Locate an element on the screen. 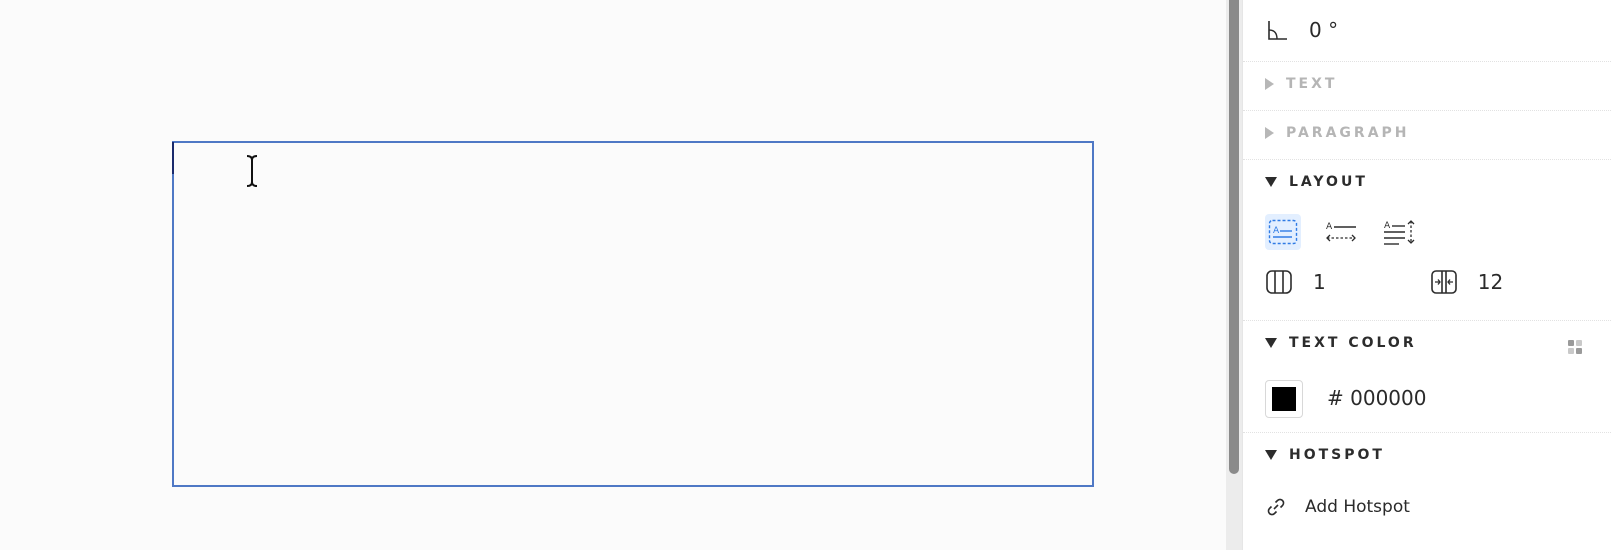 Image resolution: width=1612 pixels, height=550 pixels. layout-auto-width-button: A is located at coordinates (1341, 232).